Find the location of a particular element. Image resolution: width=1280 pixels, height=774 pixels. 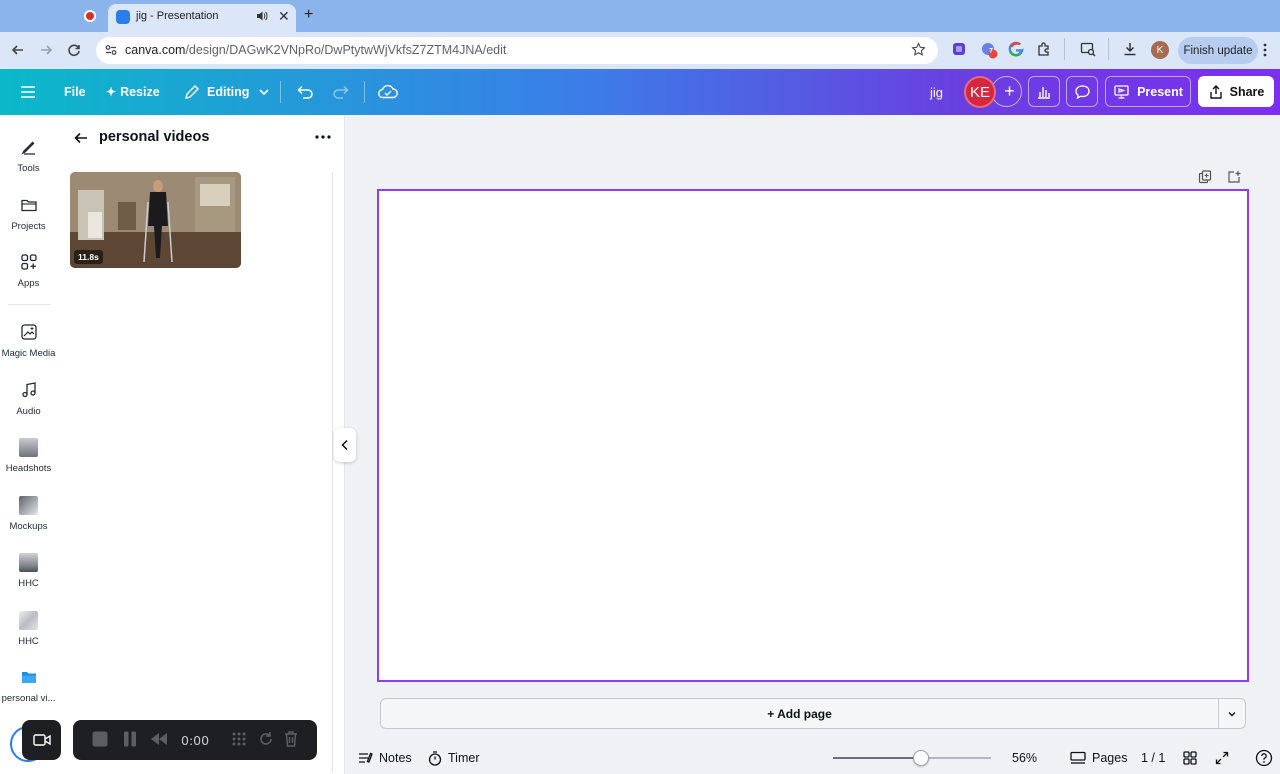

extension-purple-icon is located at coordinates (959, 49).